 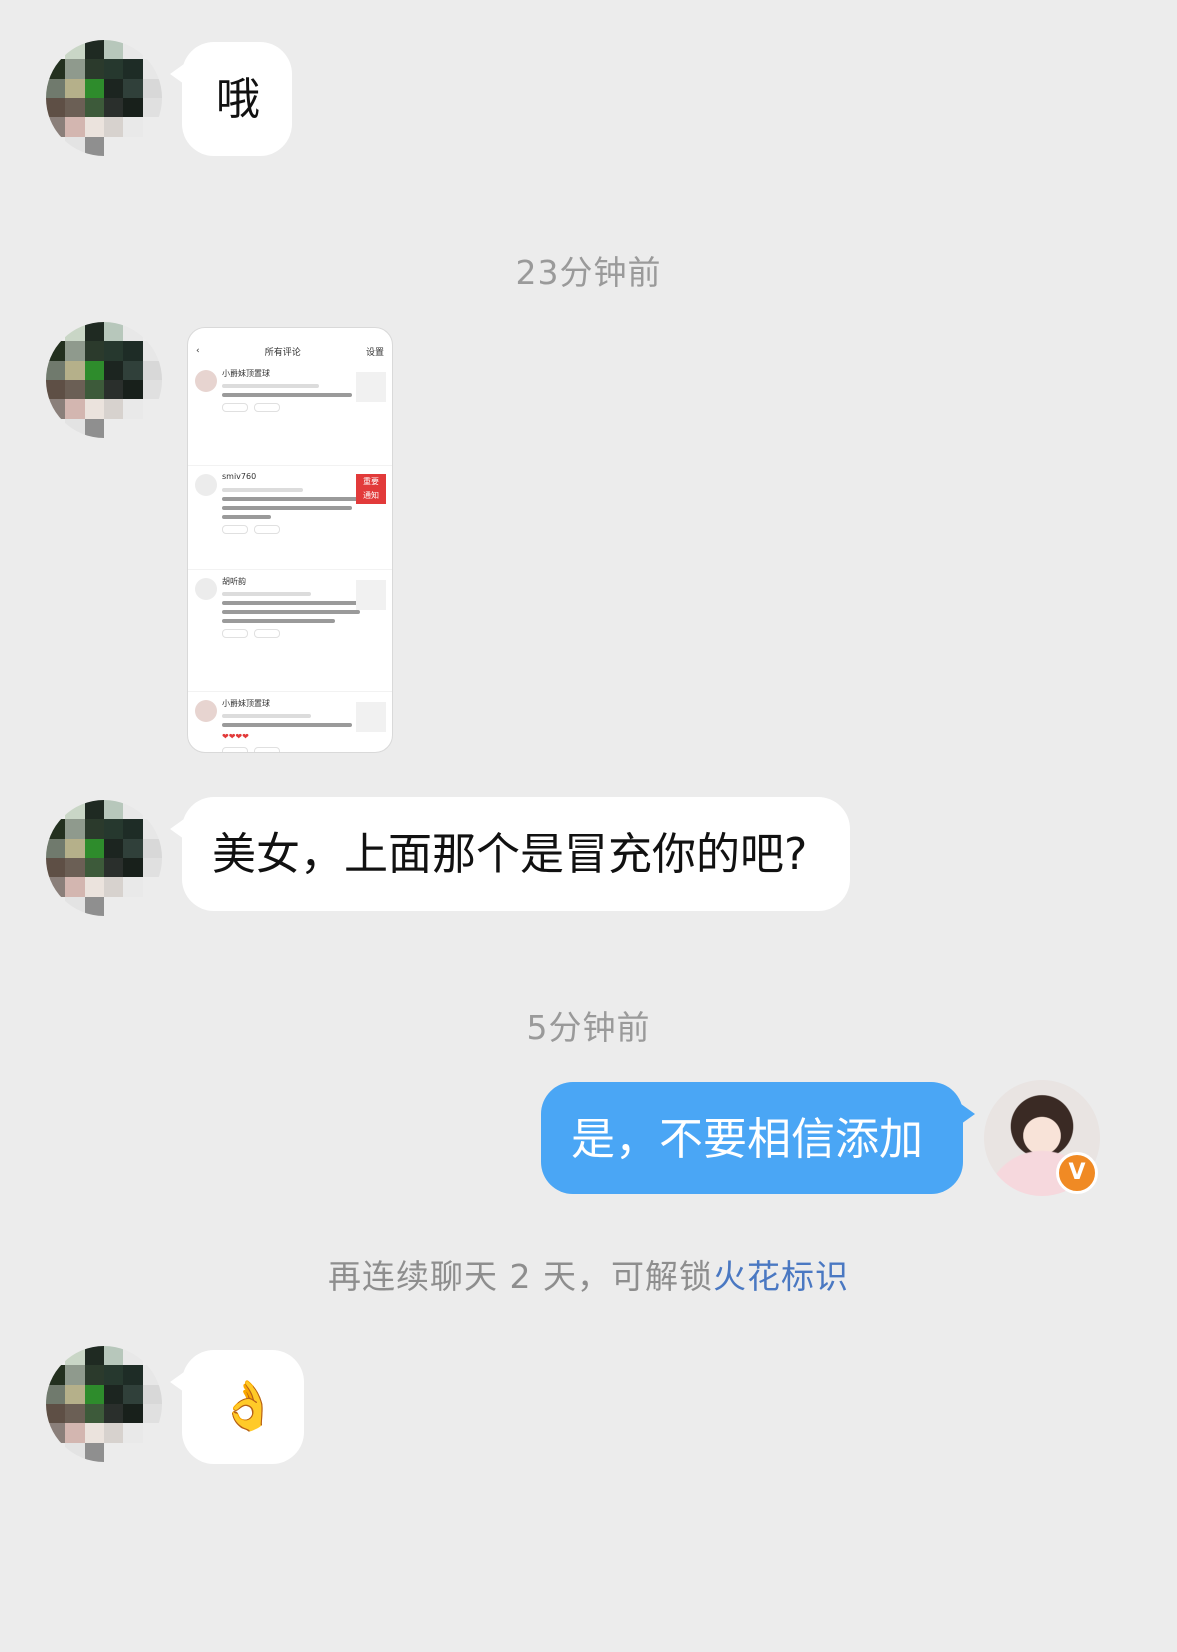 I want to click on message-text: 美女，上面那个是冒充你的吧?, so click(x=510, y=854).